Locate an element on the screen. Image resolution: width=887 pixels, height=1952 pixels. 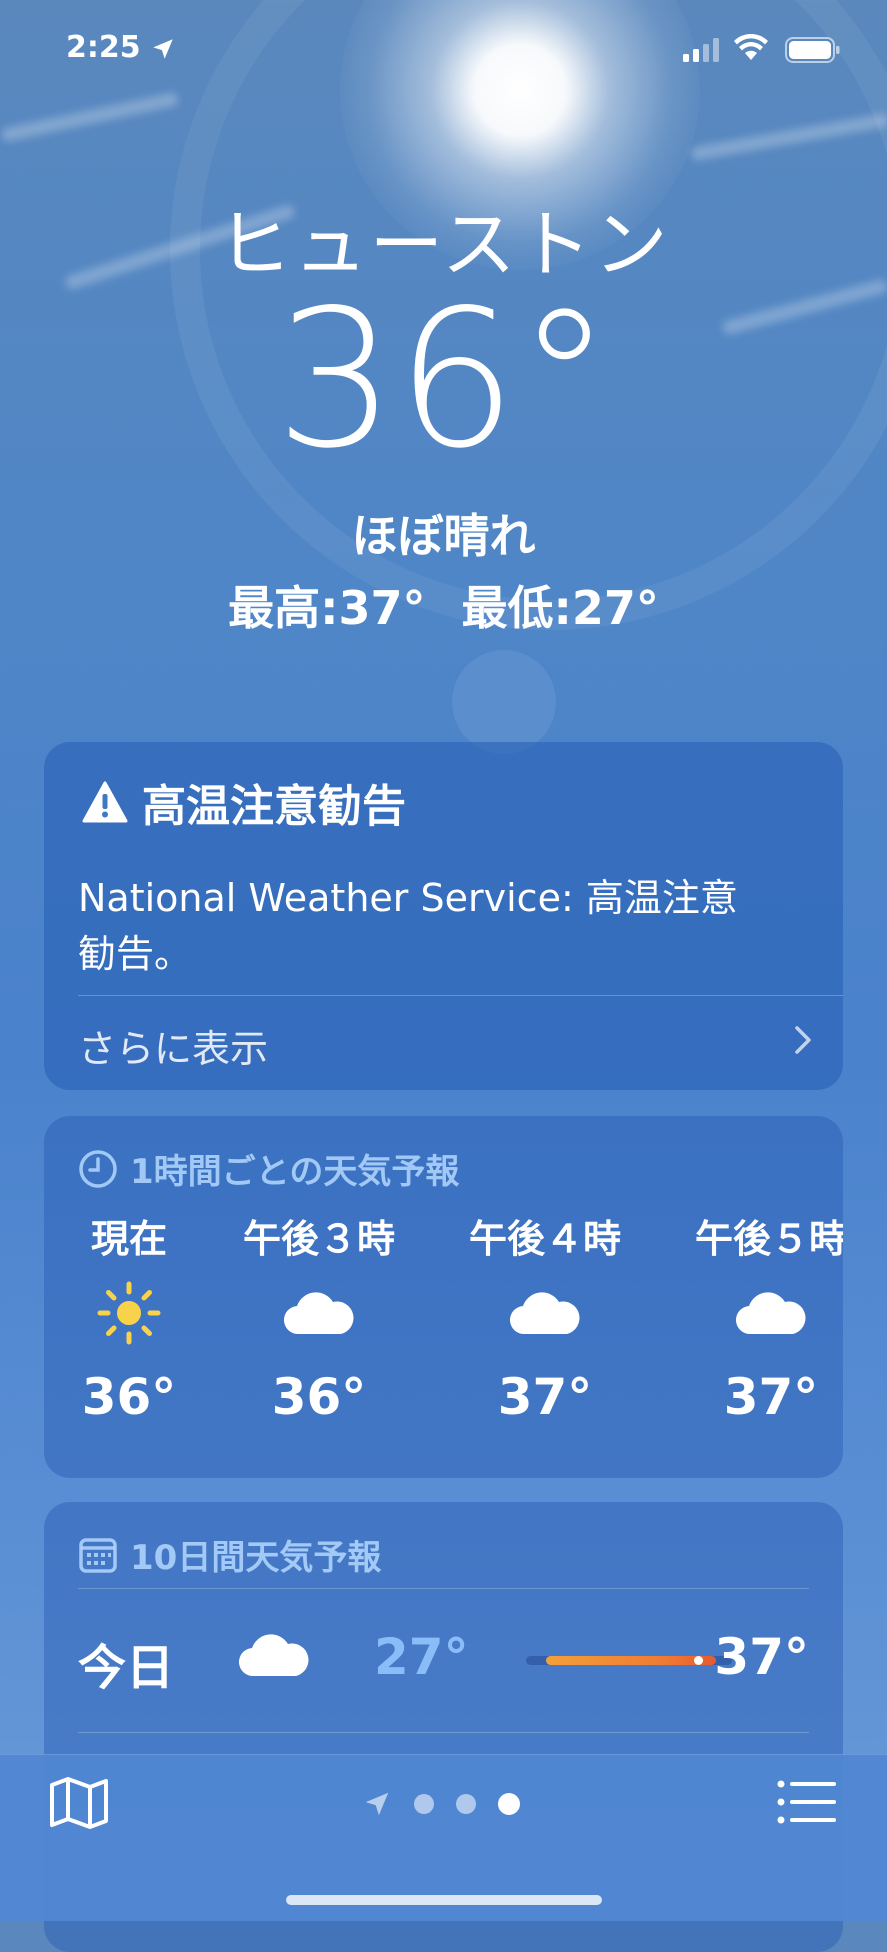
map-icon is located at coordinates (79, 1803).